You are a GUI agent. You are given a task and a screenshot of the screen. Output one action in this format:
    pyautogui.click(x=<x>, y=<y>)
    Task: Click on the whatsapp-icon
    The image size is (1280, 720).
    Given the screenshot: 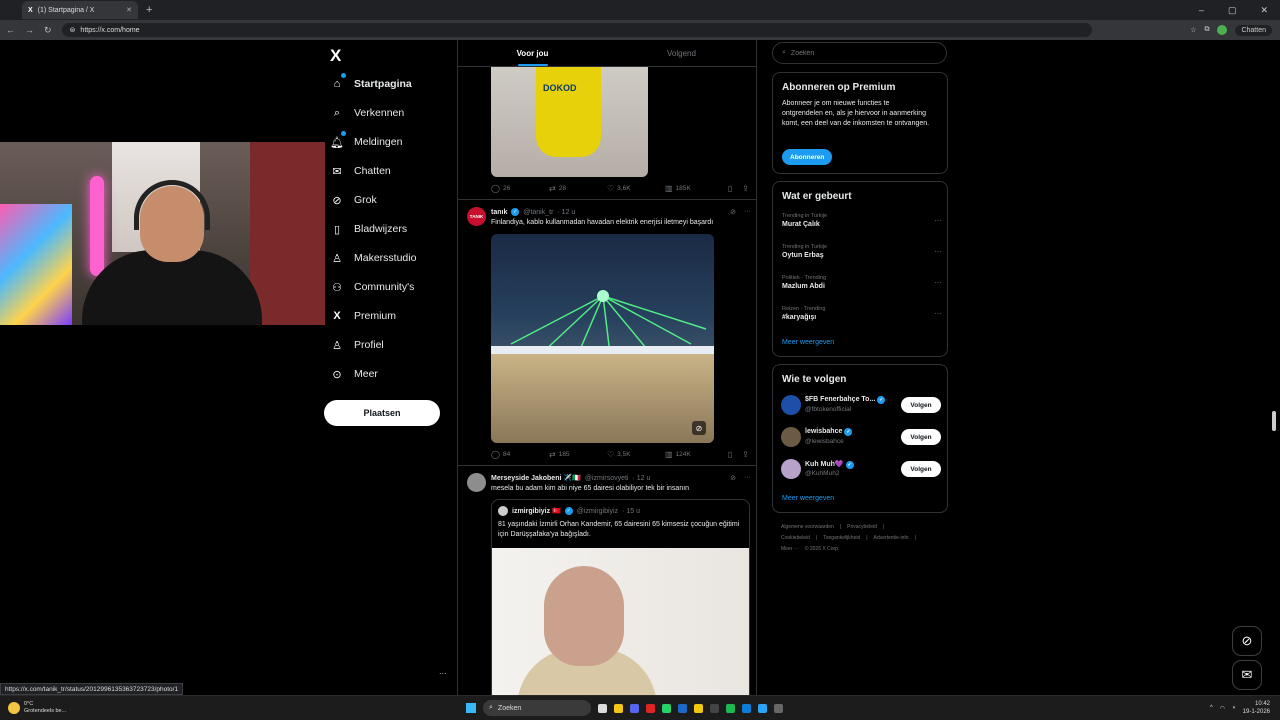 What is the action you would take?
    pyautogui.click(x=666, y=708)
    